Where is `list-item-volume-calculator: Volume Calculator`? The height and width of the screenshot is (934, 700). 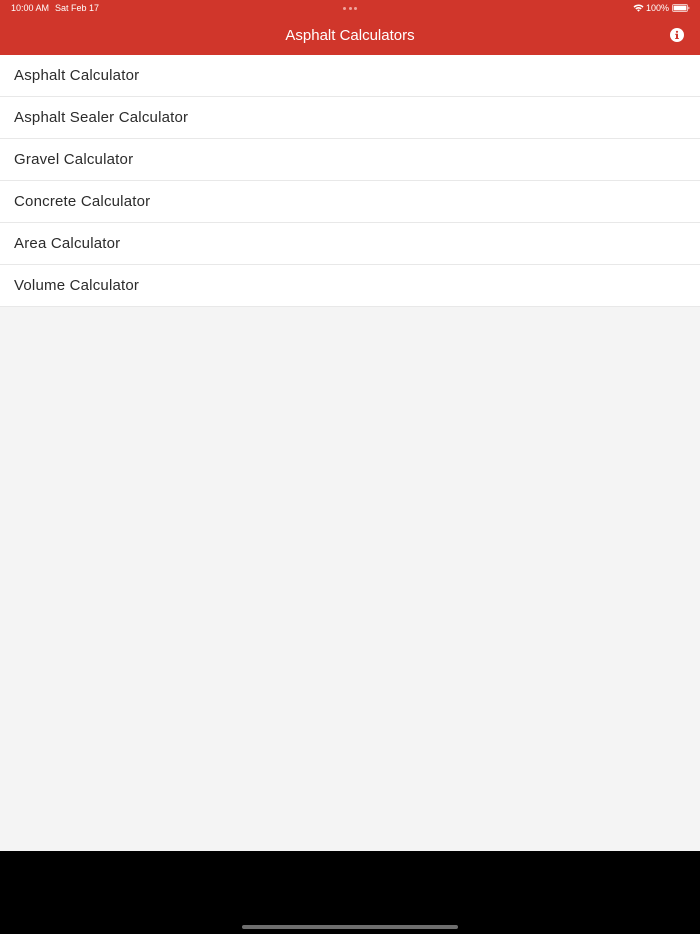
list-item-volume-calculator: Volume Calculator is located at coordinates (350, 286).